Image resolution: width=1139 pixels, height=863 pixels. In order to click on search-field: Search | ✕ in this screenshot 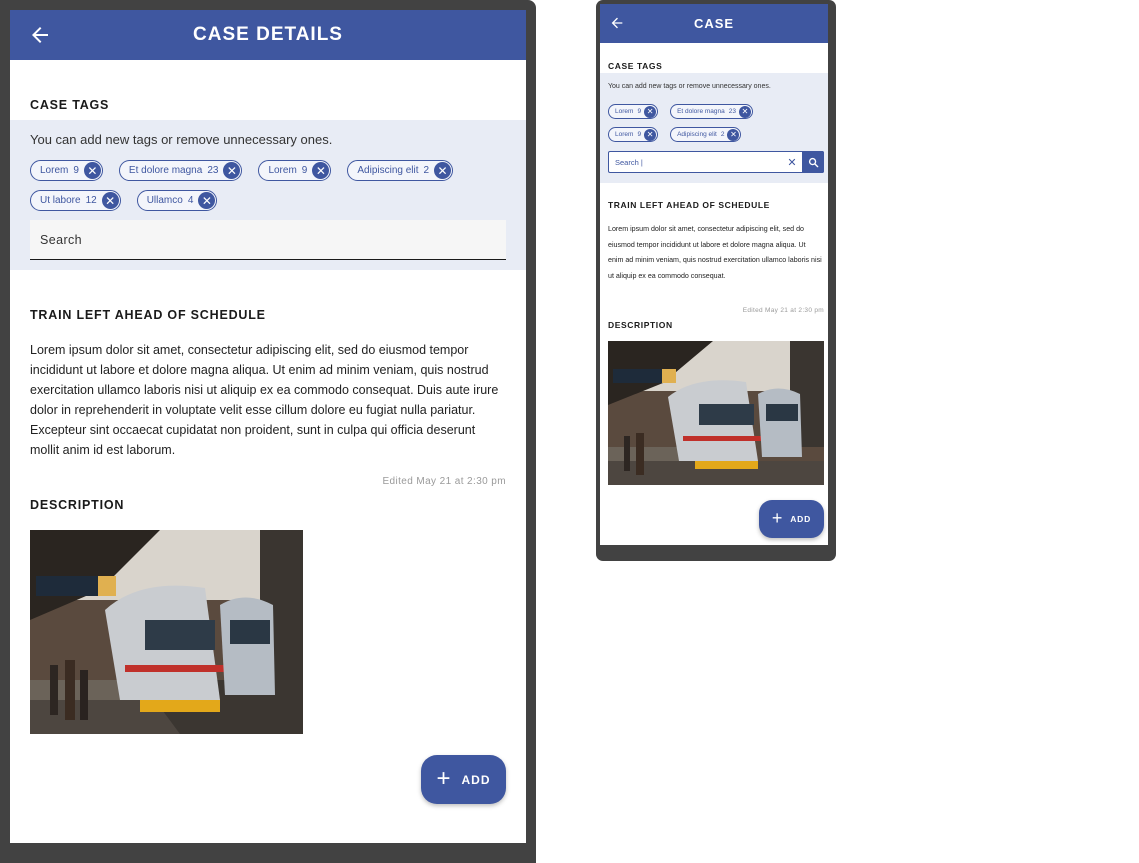, I will do `click(716, 162)`.